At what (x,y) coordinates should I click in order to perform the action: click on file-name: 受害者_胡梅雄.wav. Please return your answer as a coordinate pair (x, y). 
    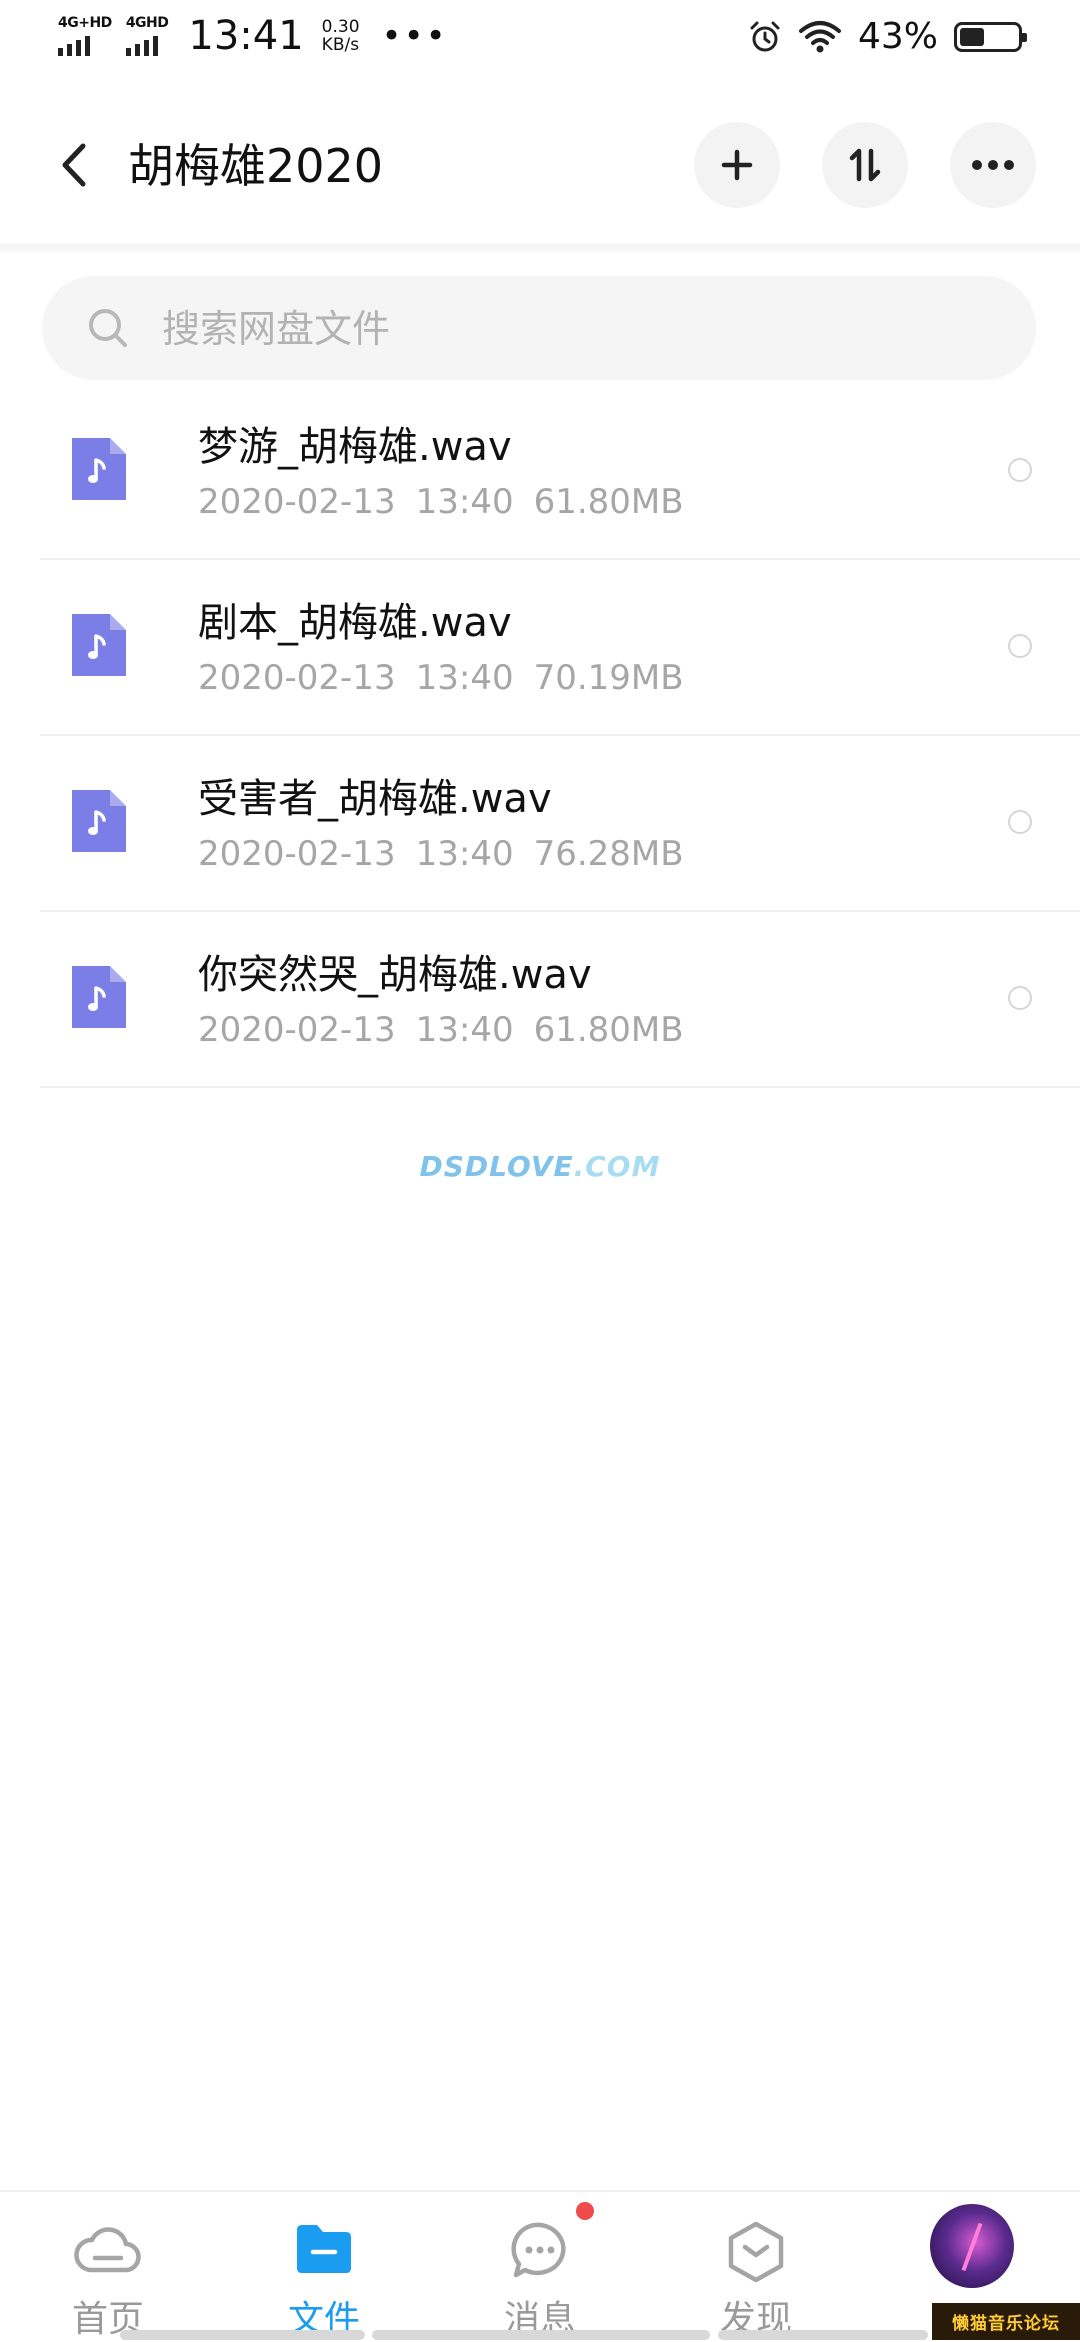
    Looking at the image, I should click on (375, 799).